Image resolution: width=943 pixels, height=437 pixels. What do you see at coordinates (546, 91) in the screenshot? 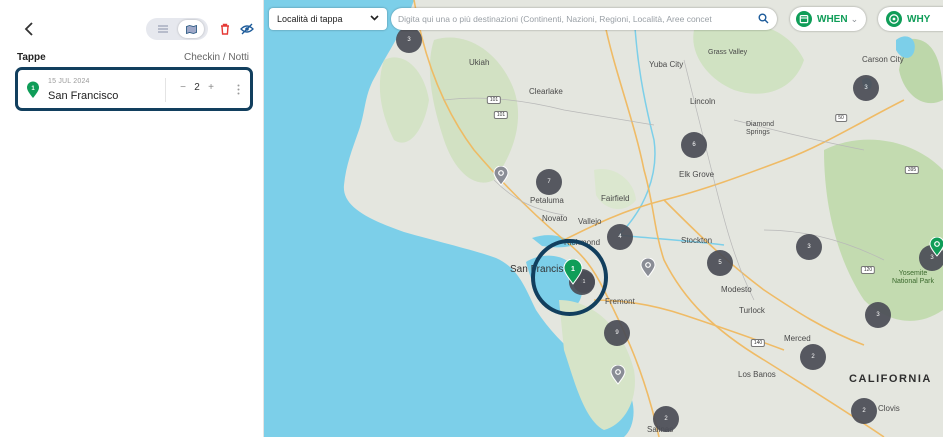
I see `city-label: Clearlake` at bounding box center [546, 91].